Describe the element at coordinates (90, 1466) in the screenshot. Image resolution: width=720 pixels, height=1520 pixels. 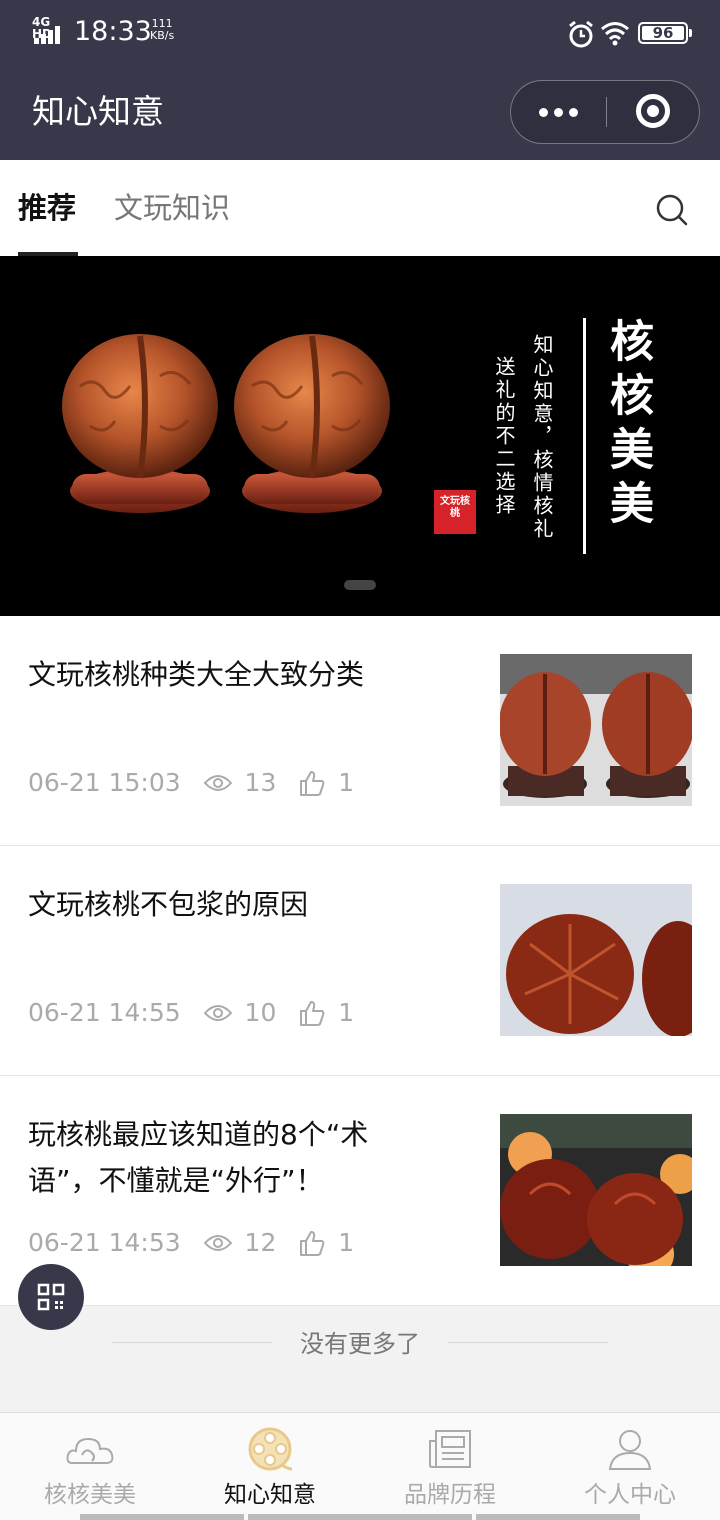
I see `nav-item-hehe-meimei: 核核美美` at that location.